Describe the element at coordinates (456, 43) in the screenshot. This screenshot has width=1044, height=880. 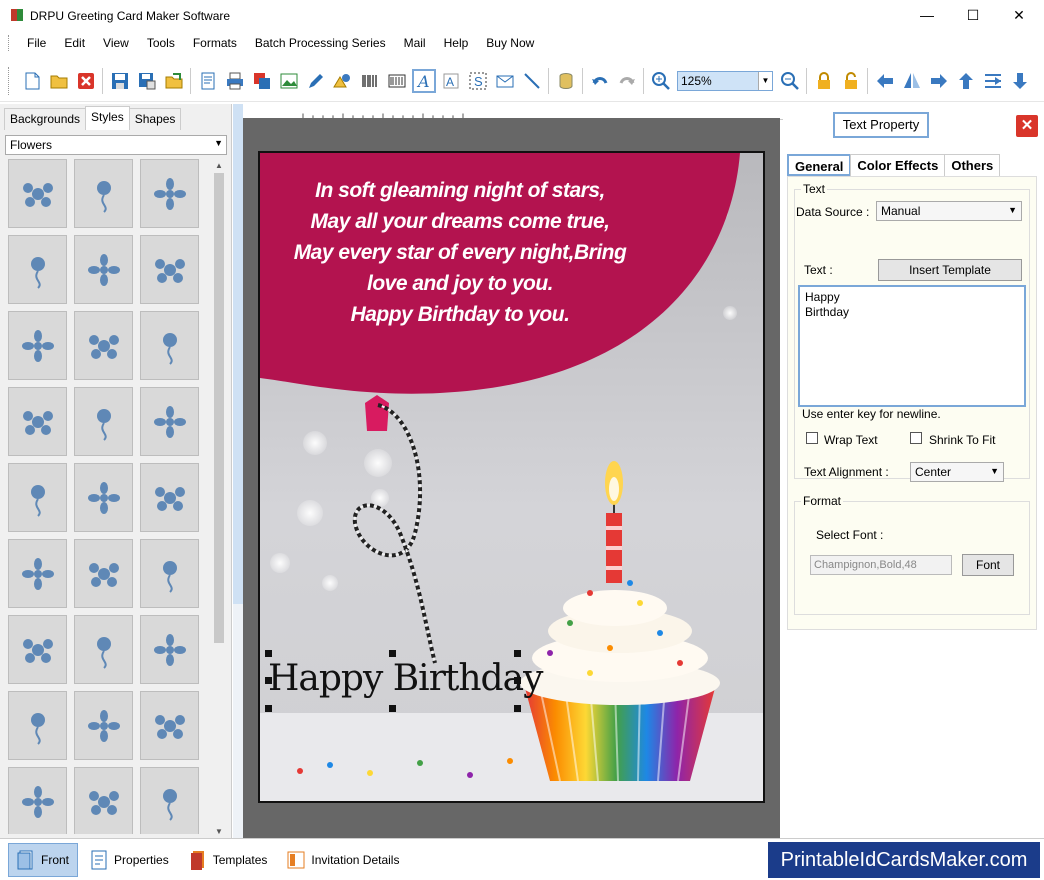
I see `menu-help: Help` at that location.